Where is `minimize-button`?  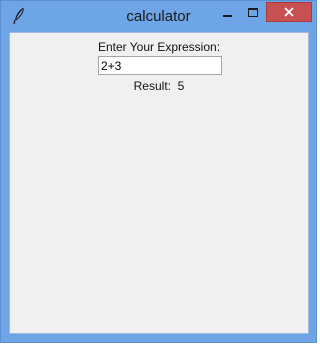 minimize-button is located at coordinates (227, 12).